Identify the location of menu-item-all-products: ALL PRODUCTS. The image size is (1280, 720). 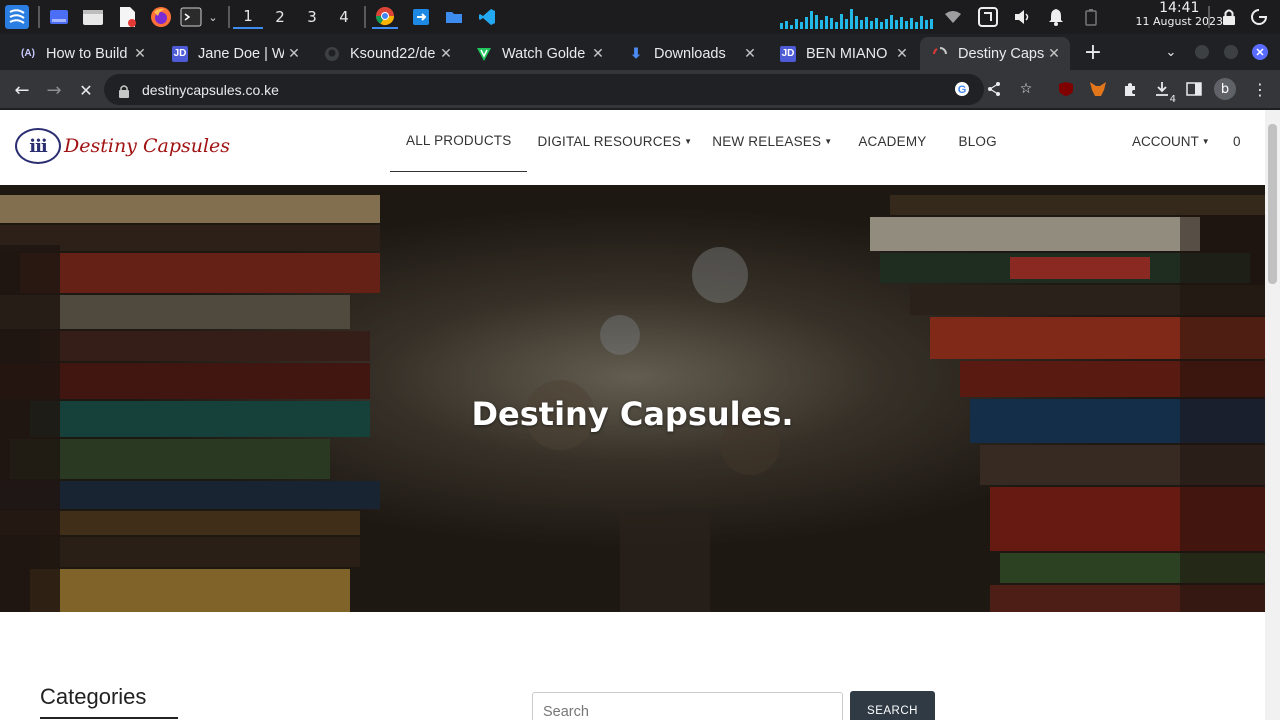
(459, 141).